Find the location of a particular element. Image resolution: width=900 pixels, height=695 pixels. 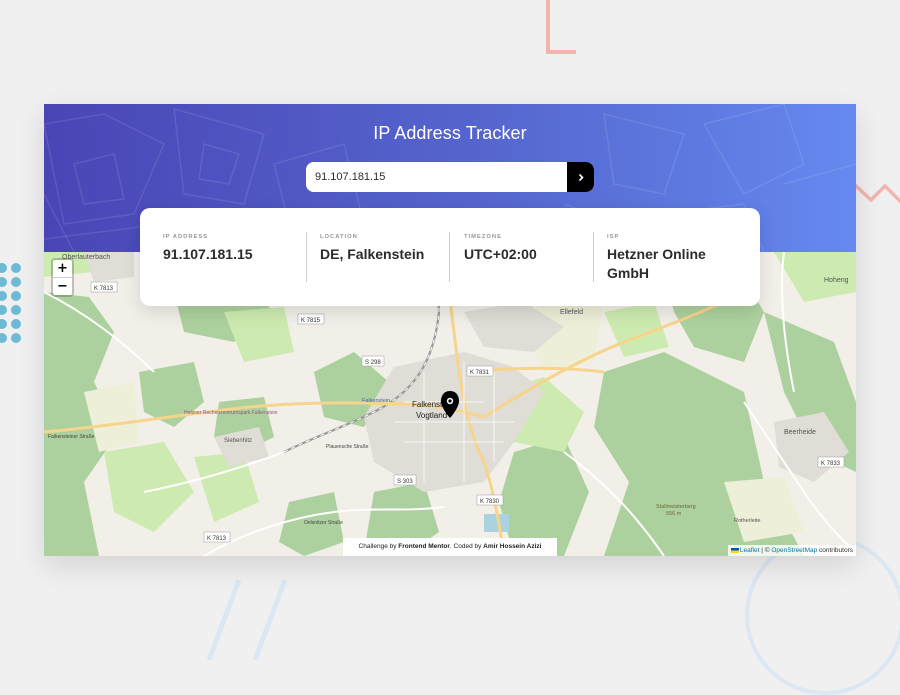

info-ip-address: IP ADDRESS 91.107.181.15 is located at coordinates (233, 257).